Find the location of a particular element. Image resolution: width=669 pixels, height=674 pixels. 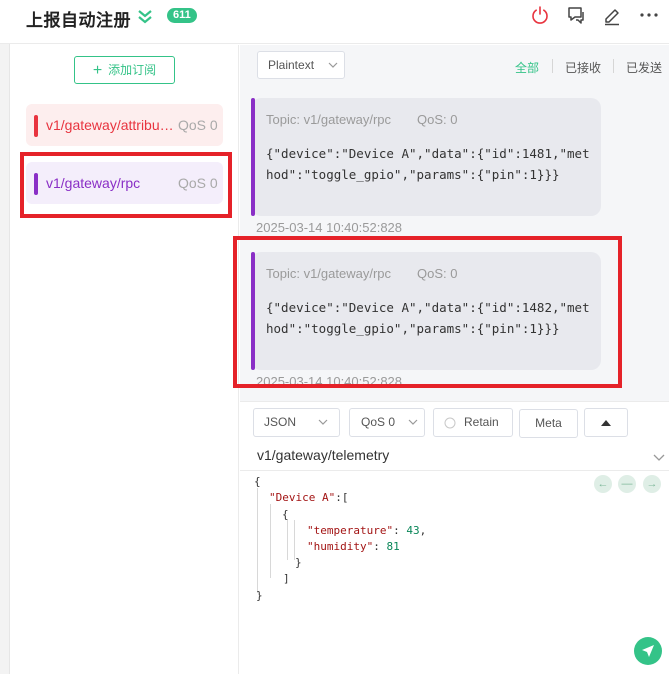

filter-all-tab: 全部 is located at coordinates (527, 67).